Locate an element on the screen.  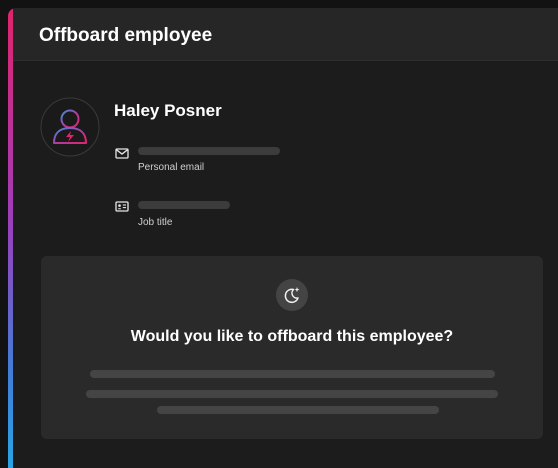
accent-bar is located at coordinates (10, 238).